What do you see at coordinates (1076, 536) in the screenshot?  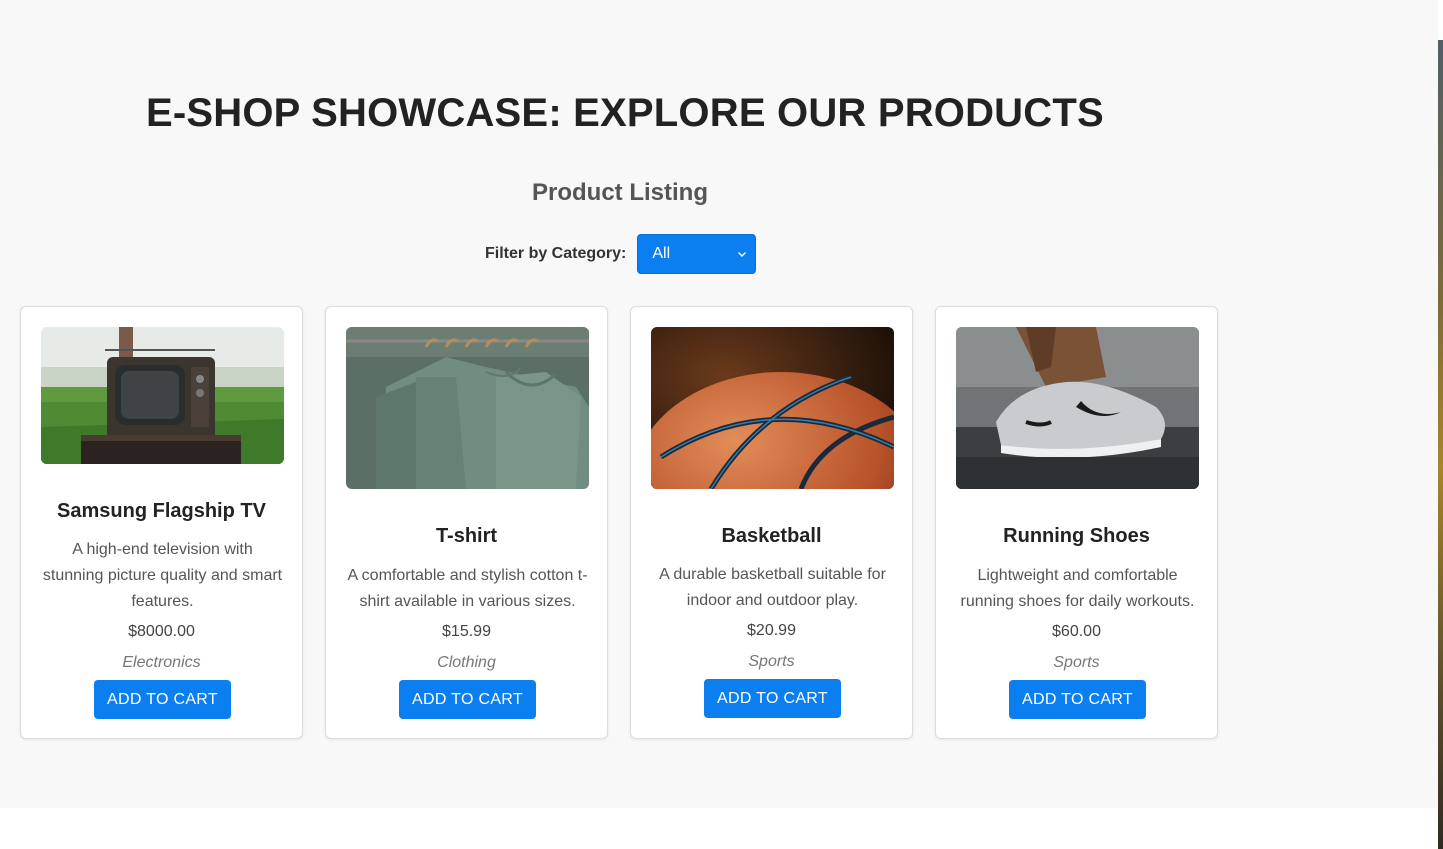 I see `product-name: Running Shoes` at bounding box center [1076, 536].